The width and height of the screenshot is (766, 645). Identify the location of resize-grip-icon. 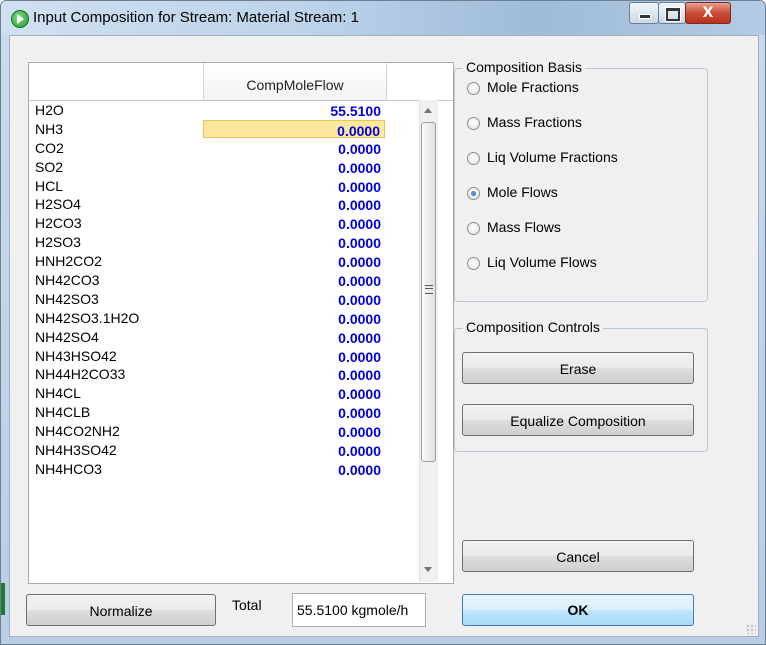
(751, 629).